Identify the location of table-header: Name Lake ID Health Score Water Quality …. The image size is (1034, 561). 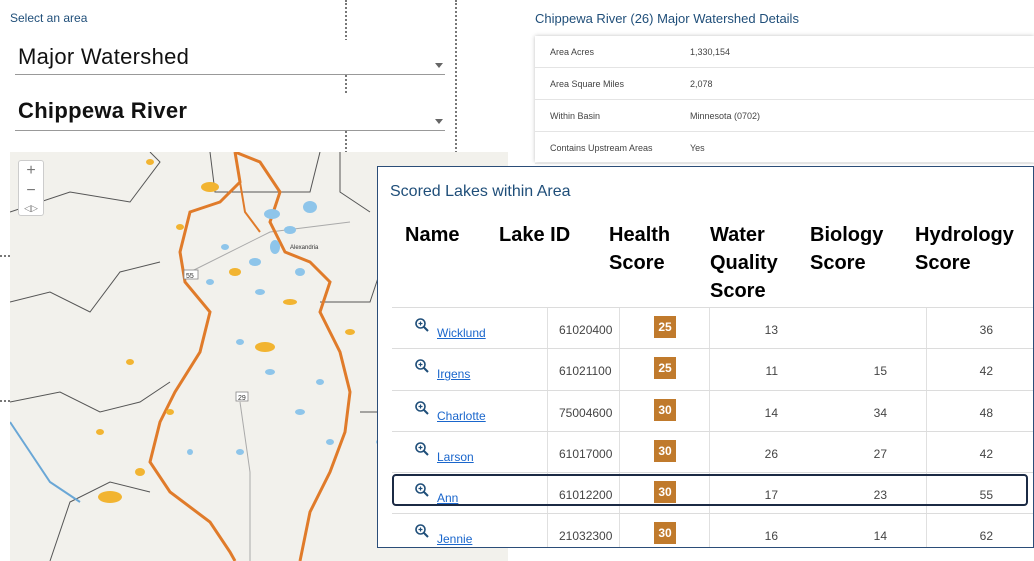
(712, 261).